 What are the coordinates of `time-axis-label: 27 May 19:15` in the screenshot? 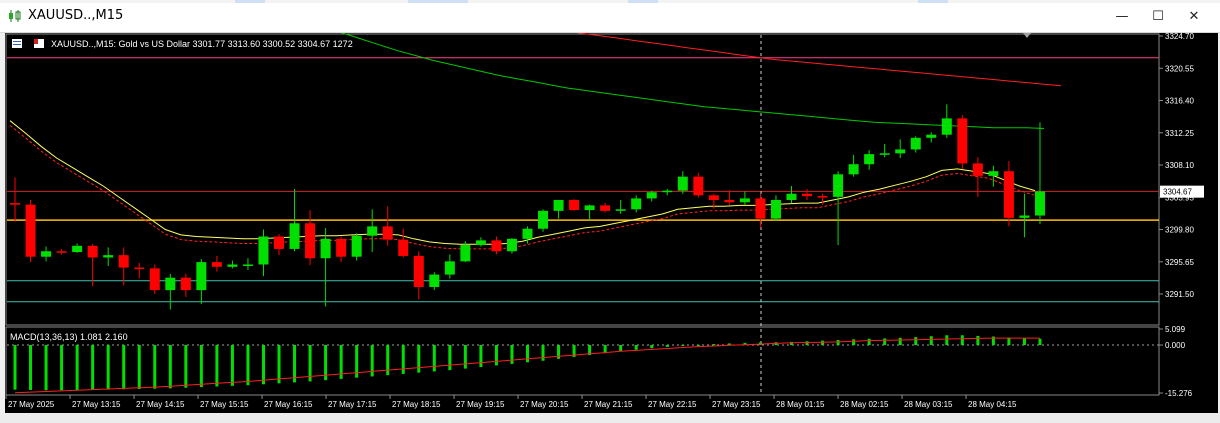 It's located at (480, 404).